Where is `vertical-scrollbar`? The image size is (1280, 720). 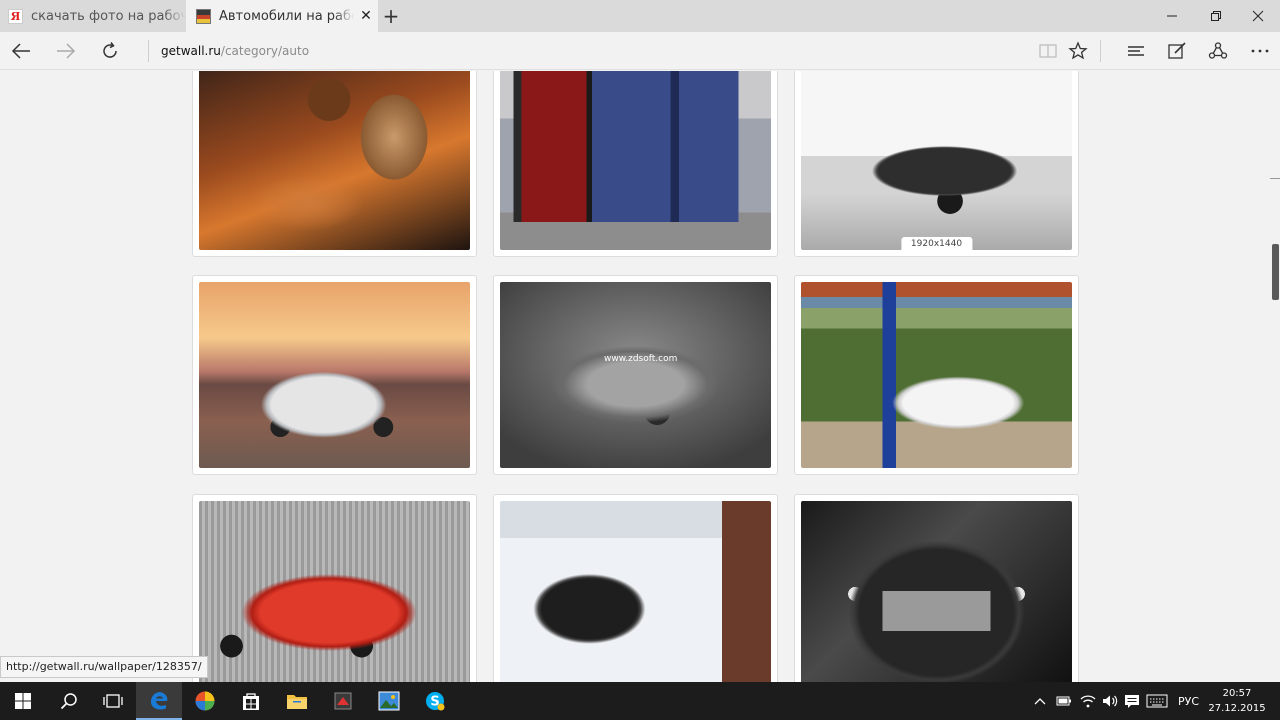
vertical-scrollbar is located at coordinates (1275, 376).